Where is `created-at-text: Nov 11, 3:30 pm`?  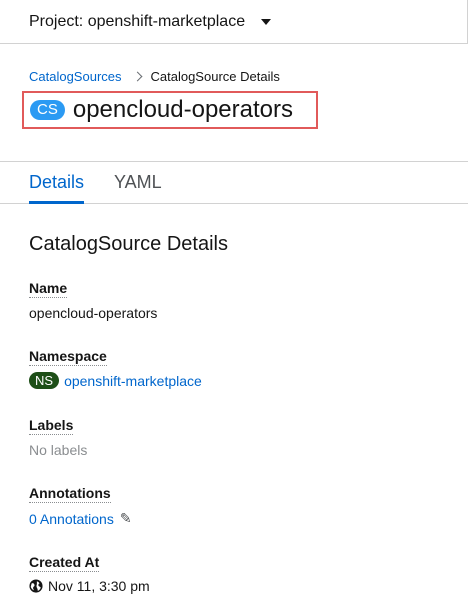
created-at-text: Nov 11, 3:30 pm is located at coordinates (99, 586).